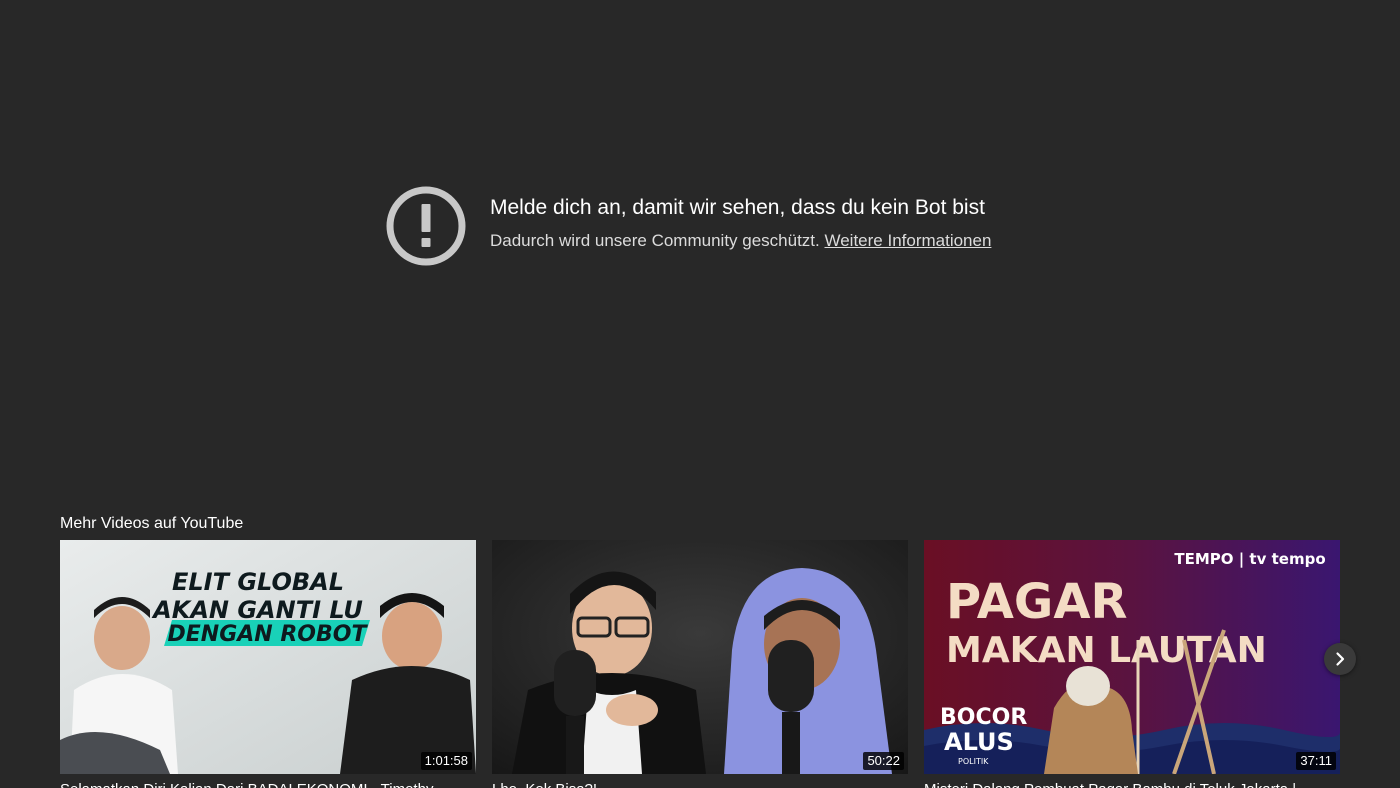 The image size is (1400, 788). I want to click on thumb-text-1: ELIT GLOBAL, so click(258, 582).